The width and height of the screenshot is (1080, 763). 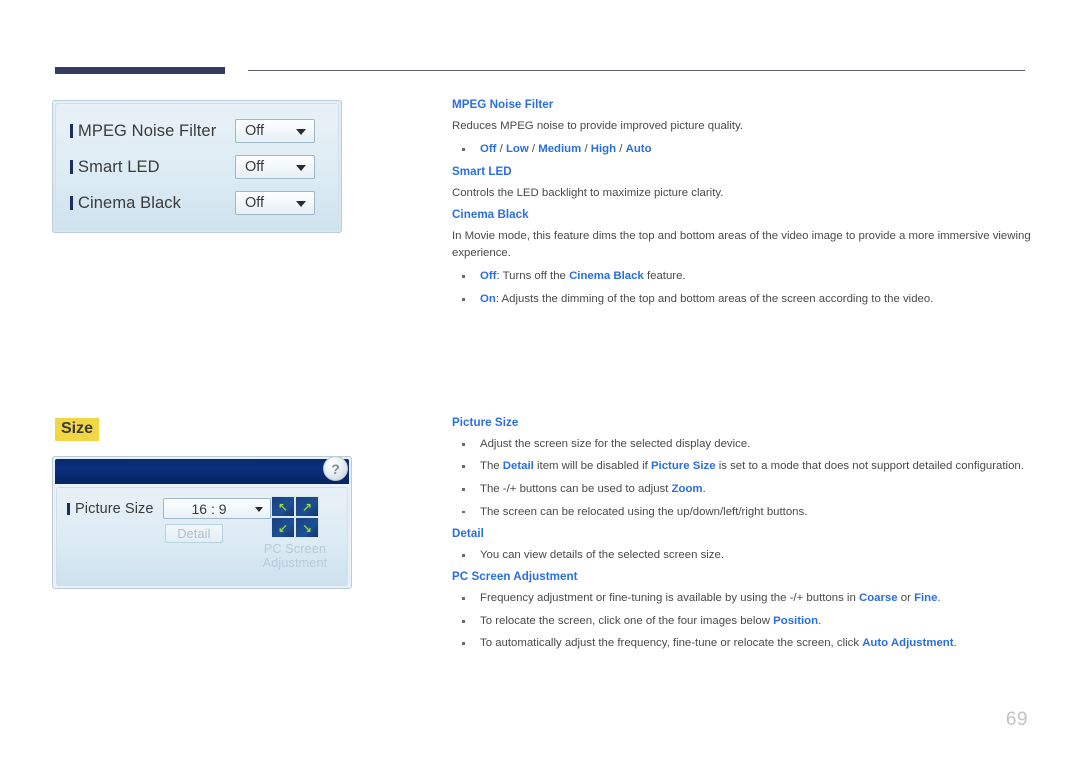 I want to click on option-label-text: Picture Size, so click(x=114, y=508).